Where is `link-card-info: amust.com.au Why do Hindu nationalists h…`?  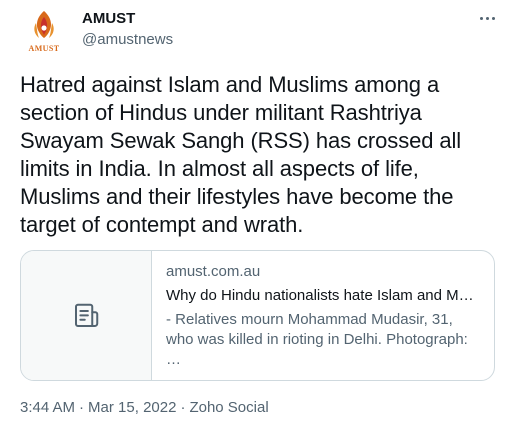
link-card-info: amust.com.au Why do Hindu nationalists h… is located at coordinates (321, 316).